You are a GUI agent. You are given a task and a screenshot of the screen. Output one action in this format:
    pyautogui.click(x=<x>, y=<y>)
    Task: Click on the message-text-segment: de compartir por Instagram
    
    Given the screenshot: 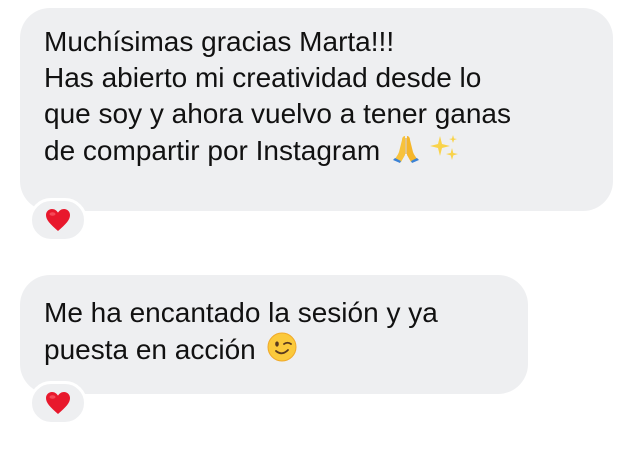 What is the action you would take?
    pyautogui.click(x=212, y=150)
    